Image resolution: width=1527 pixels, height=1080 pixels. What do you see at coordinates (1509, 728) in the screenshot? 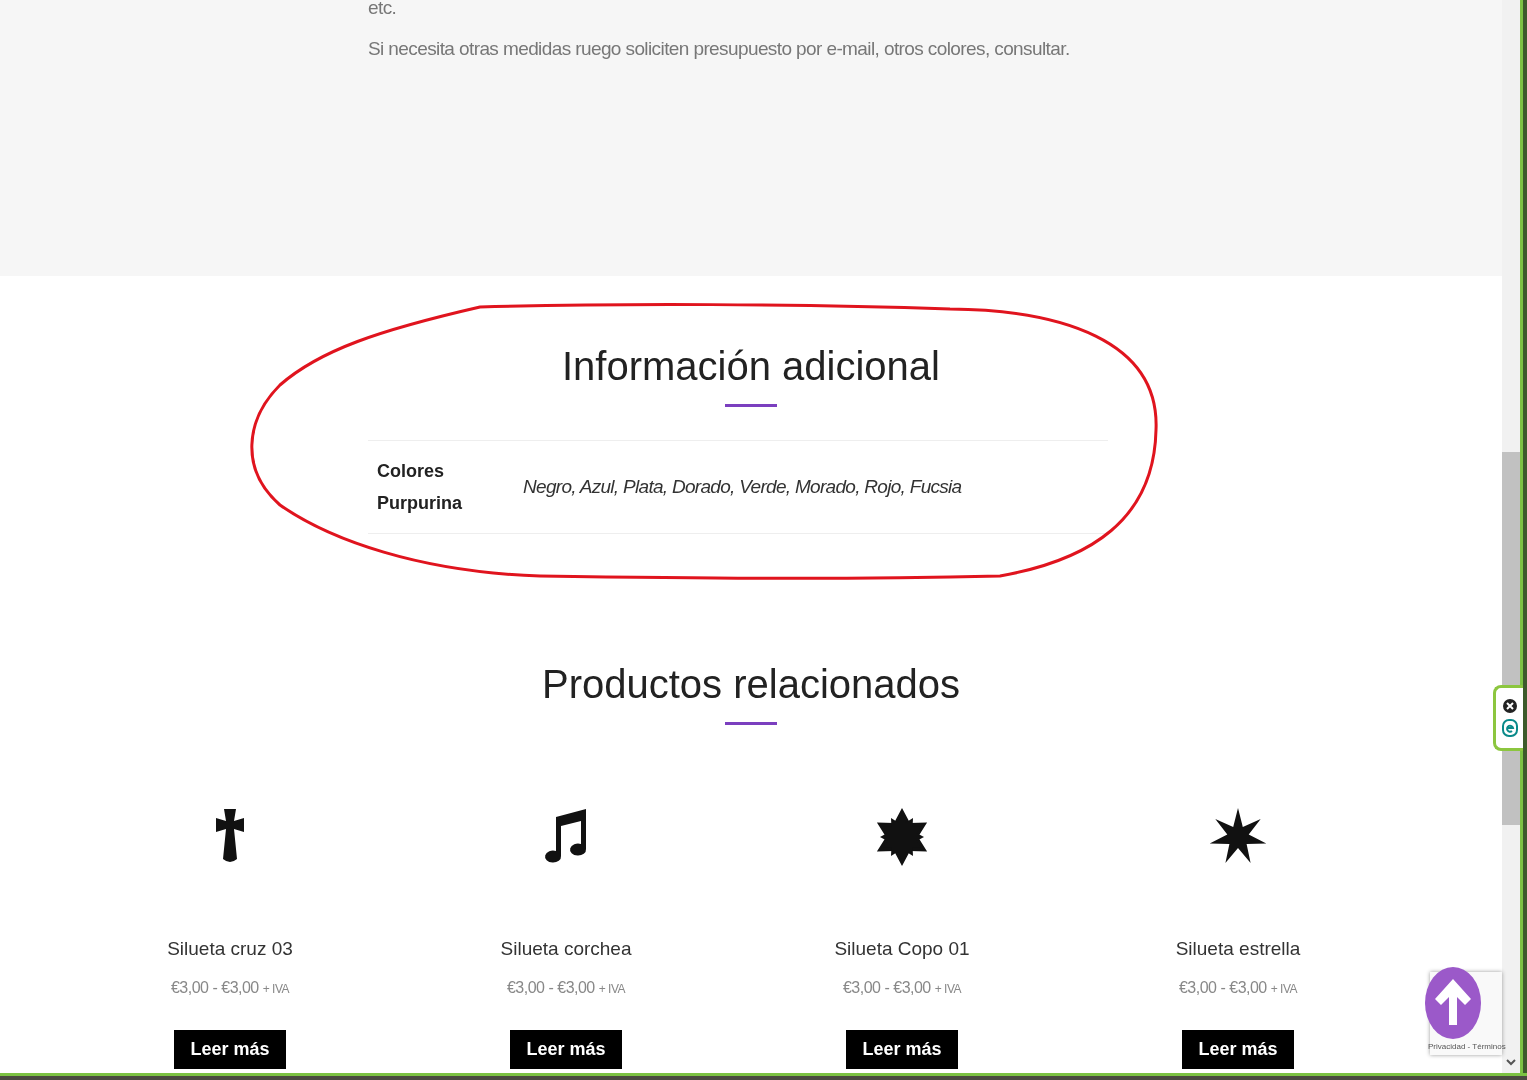
I see `letter-e-icon` at bounding box center [1509, 728].